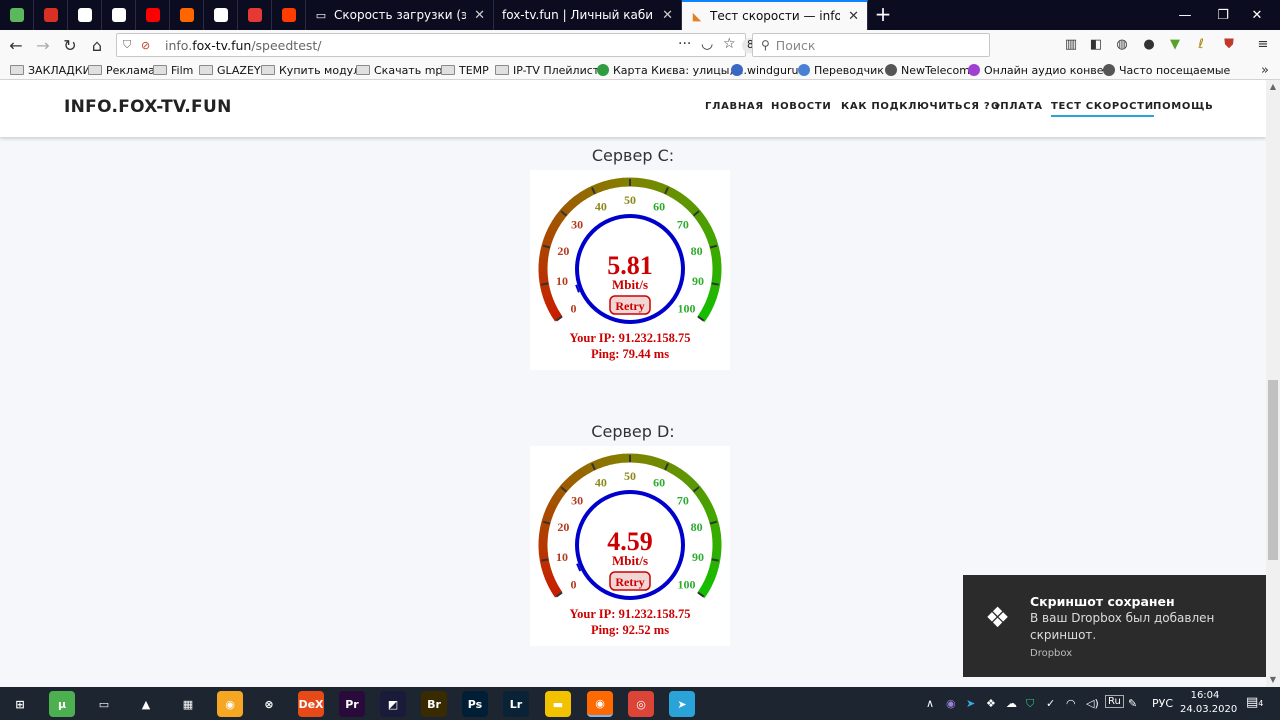  Describe the element at coordinates (1132, 703) in the screenshot. I see `pen-icon: ✎` at that location.